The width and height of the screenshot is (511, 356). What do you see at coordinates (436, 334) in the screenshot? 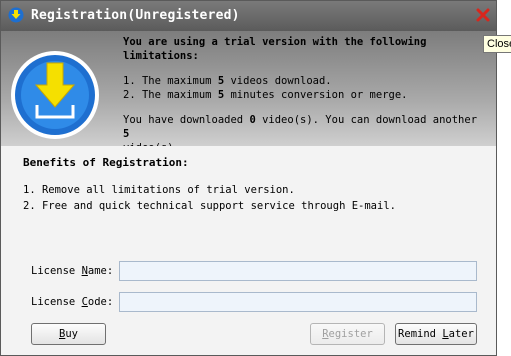
I see `remind-later-button: Remind Later` at bounding box center [436, 334].